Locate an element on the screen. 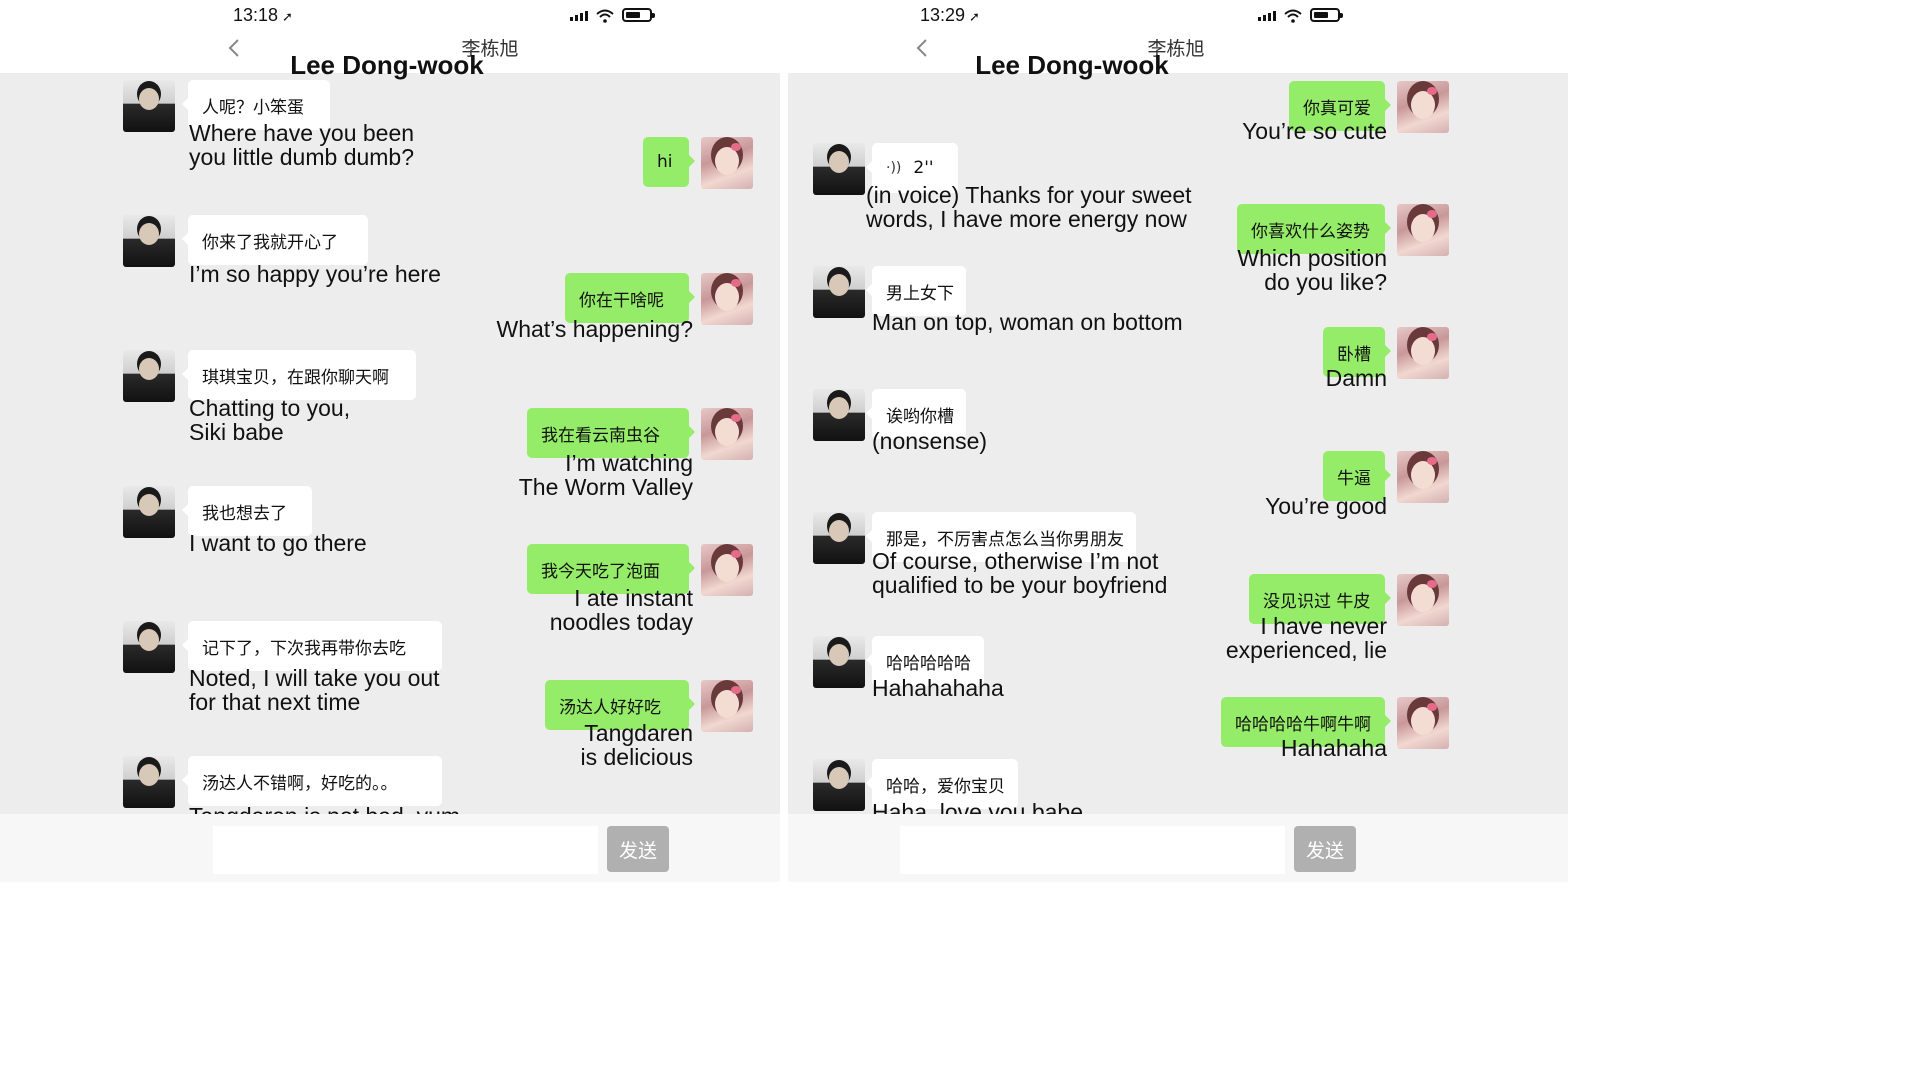 Image resolution: width=1920 pixels, height=1080 pixels. status-time: 13:18 ➚ is located at coordinates (263, 15).